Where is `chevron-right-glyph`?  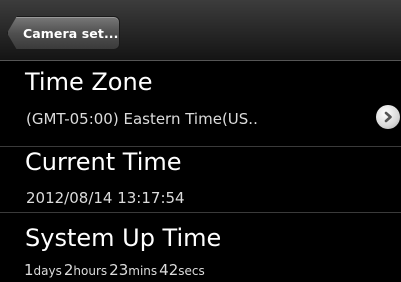 chevron-right-glyph is located at coordinates (388, 117).